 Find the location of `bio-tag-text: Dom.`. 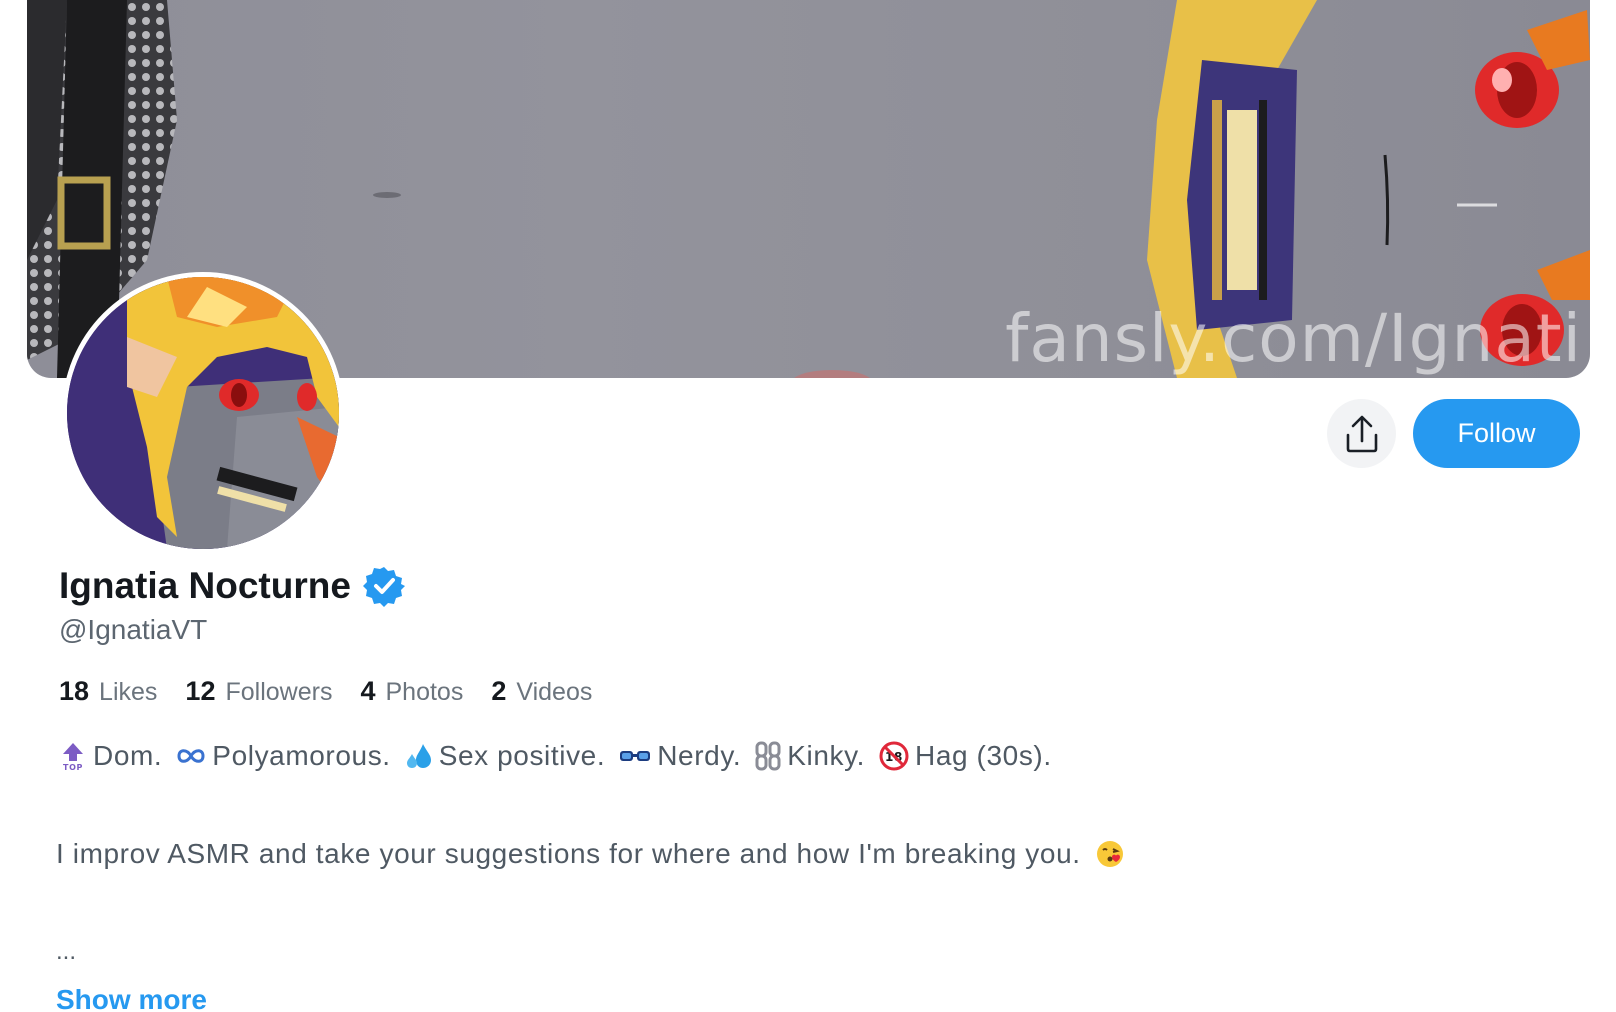

bio-tag-text: Dom. is located at coordinates (128, 755).